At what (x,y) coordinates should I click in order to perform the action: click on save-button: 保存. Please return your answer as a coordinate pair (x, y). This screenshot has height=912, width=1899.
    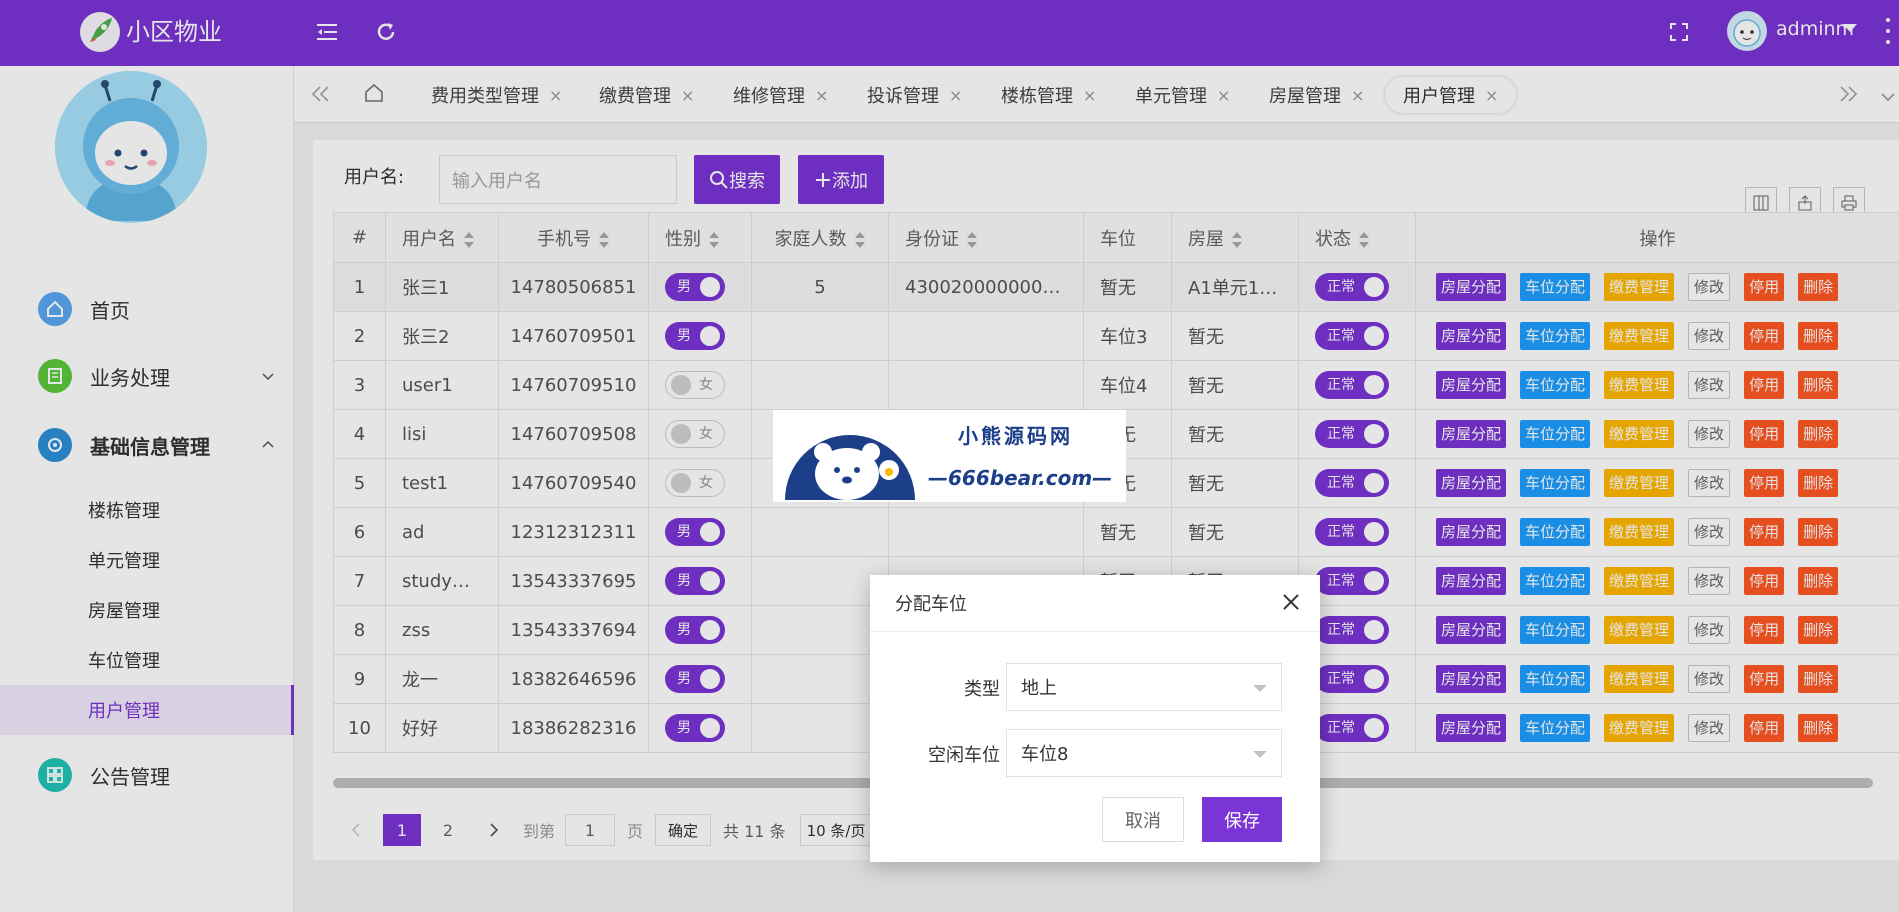
    Looking at the image, I should click on (1242, 819).